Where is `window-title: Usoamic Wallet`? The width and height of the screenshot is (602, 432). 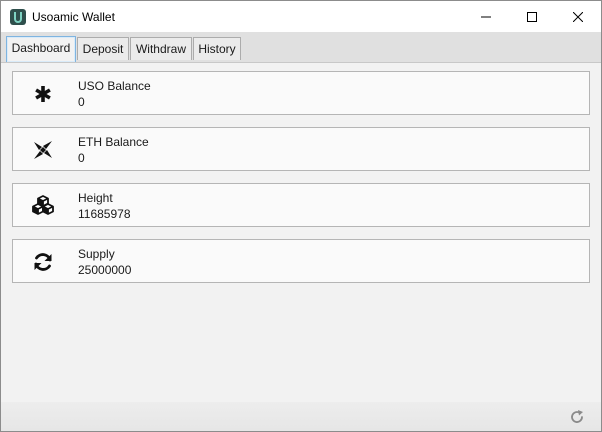
window-title: Usoamic Wallet is located at coordinates (73, 16).